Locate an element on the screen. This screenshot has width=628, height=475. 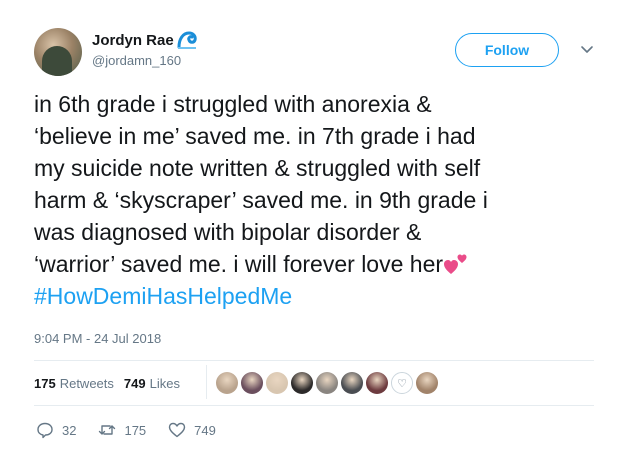
reply-icon is located at coordinates (45, 430).